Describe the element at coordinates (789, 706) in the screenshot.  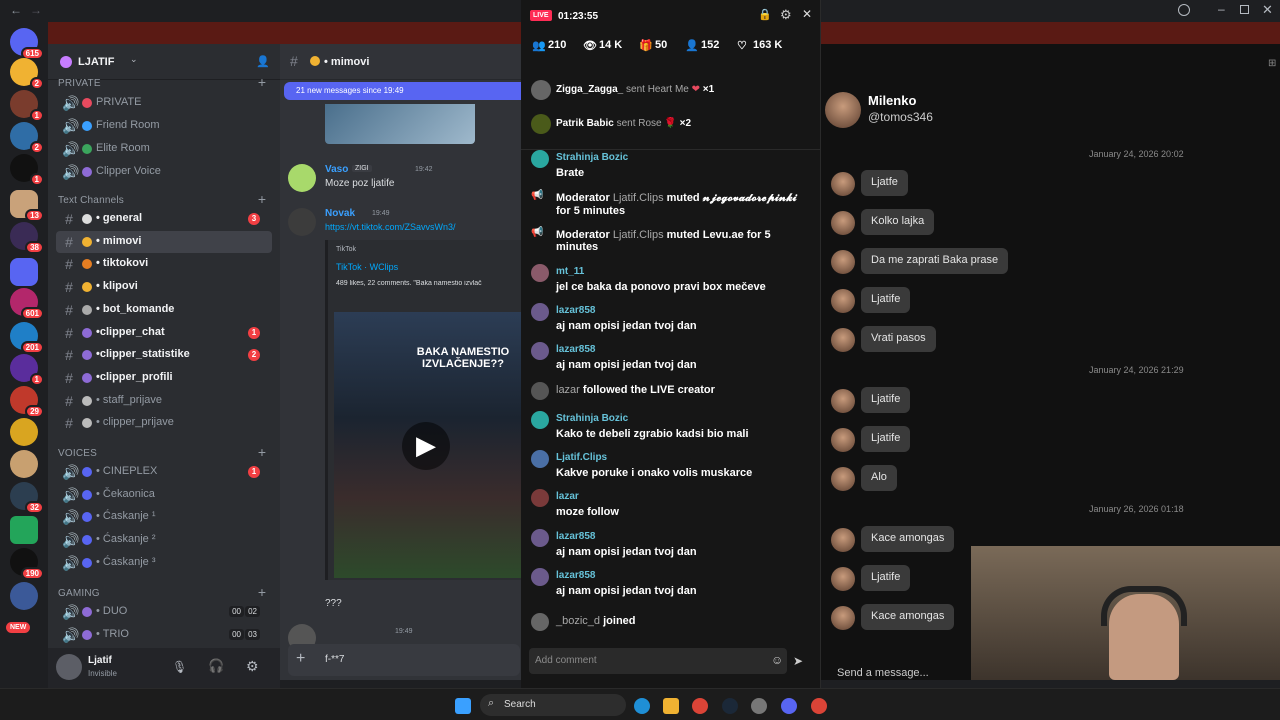
I see `discord-icon` at that location.